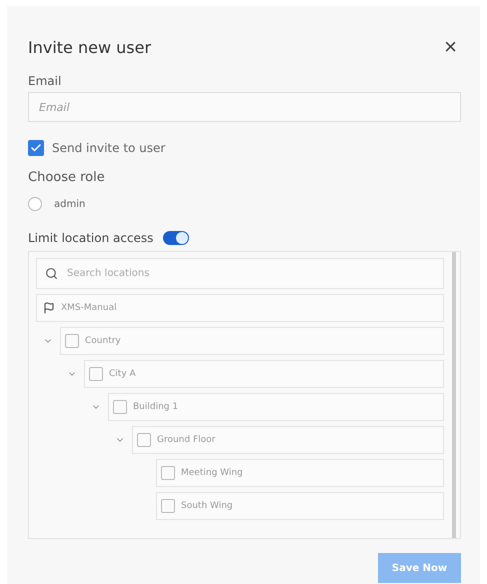  I want to click on toggle-switch, so click(176, 238).